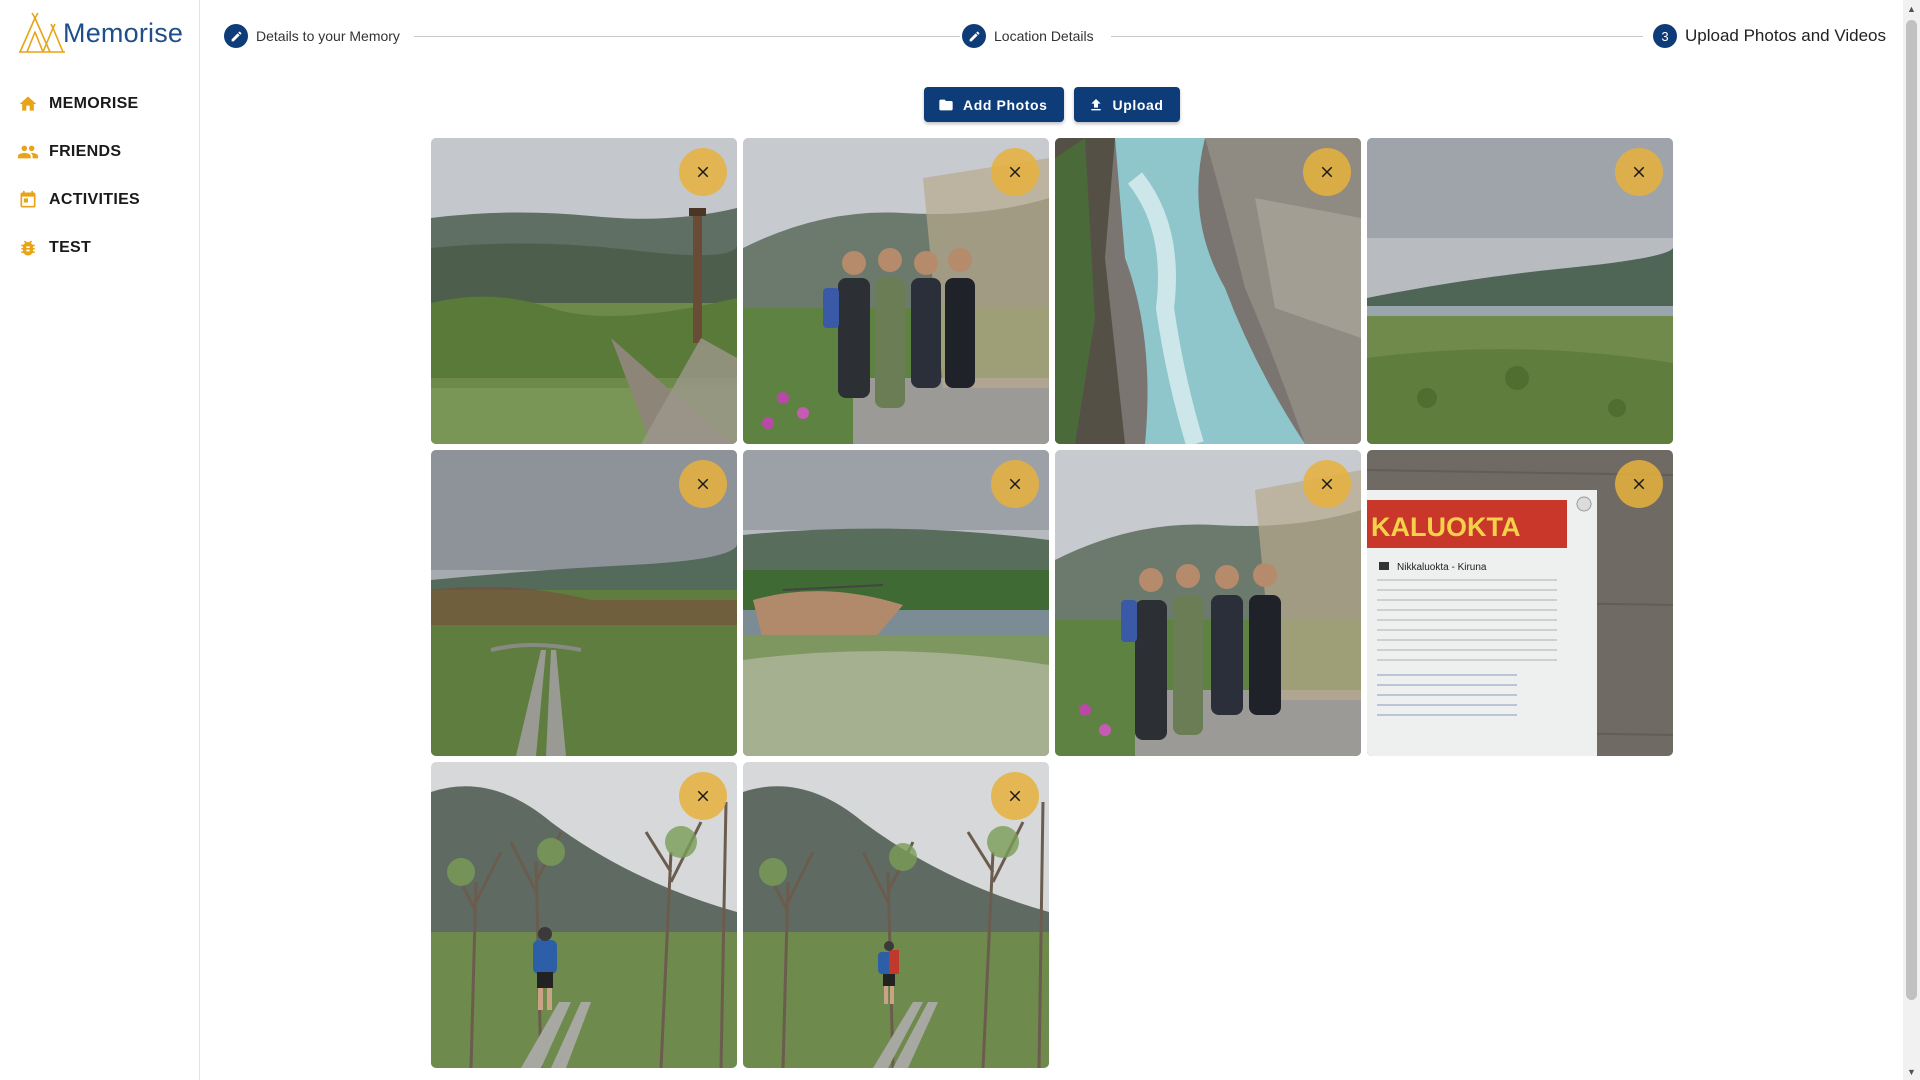 The width and height of the screenshot is (1920, 1080). I want to click on people-icon, so click(28, 152).